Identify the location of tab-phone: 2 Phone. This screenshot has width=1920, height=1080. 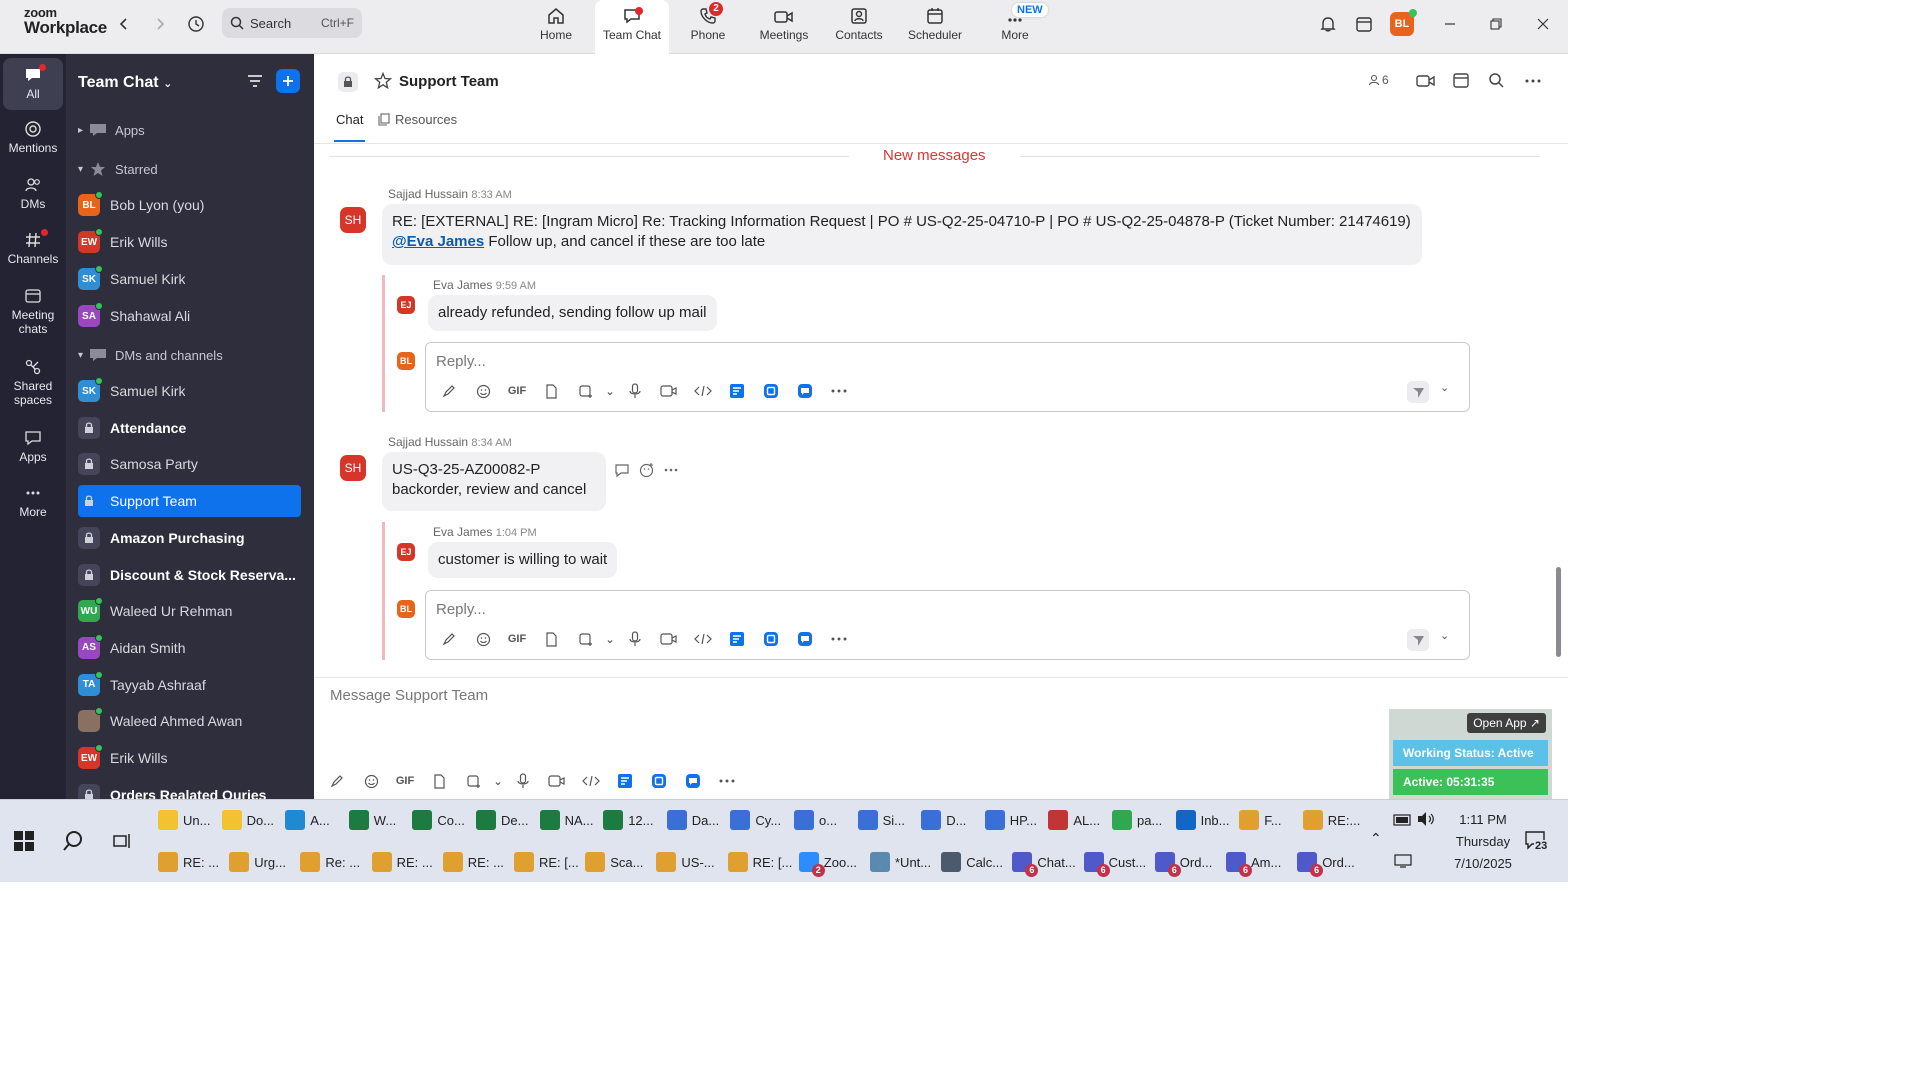
(708, 27).